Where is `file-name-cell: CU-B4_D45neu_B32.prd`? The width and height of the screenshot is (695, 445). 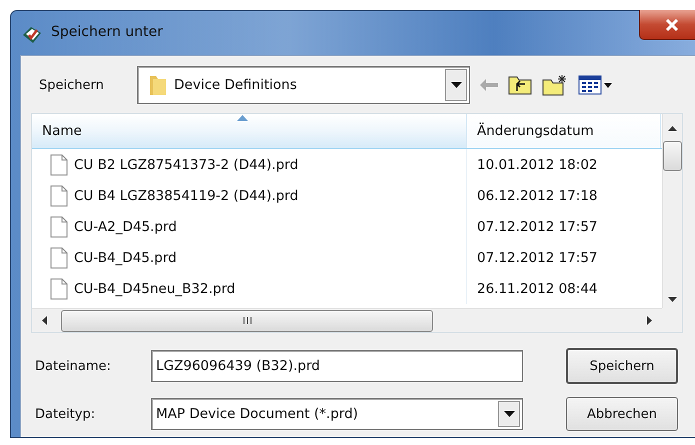
file-name-cell: CU-B4_D45neu_B32.prd is located at coordinates (249, 288).